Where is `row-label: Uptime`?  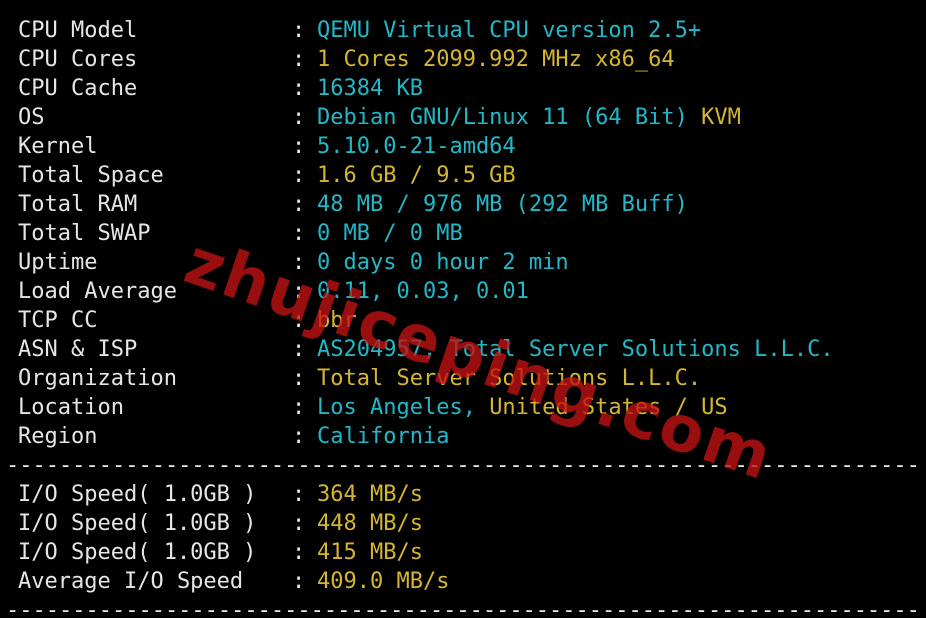 row-label: Uptime is located at coordinates (58, 262).